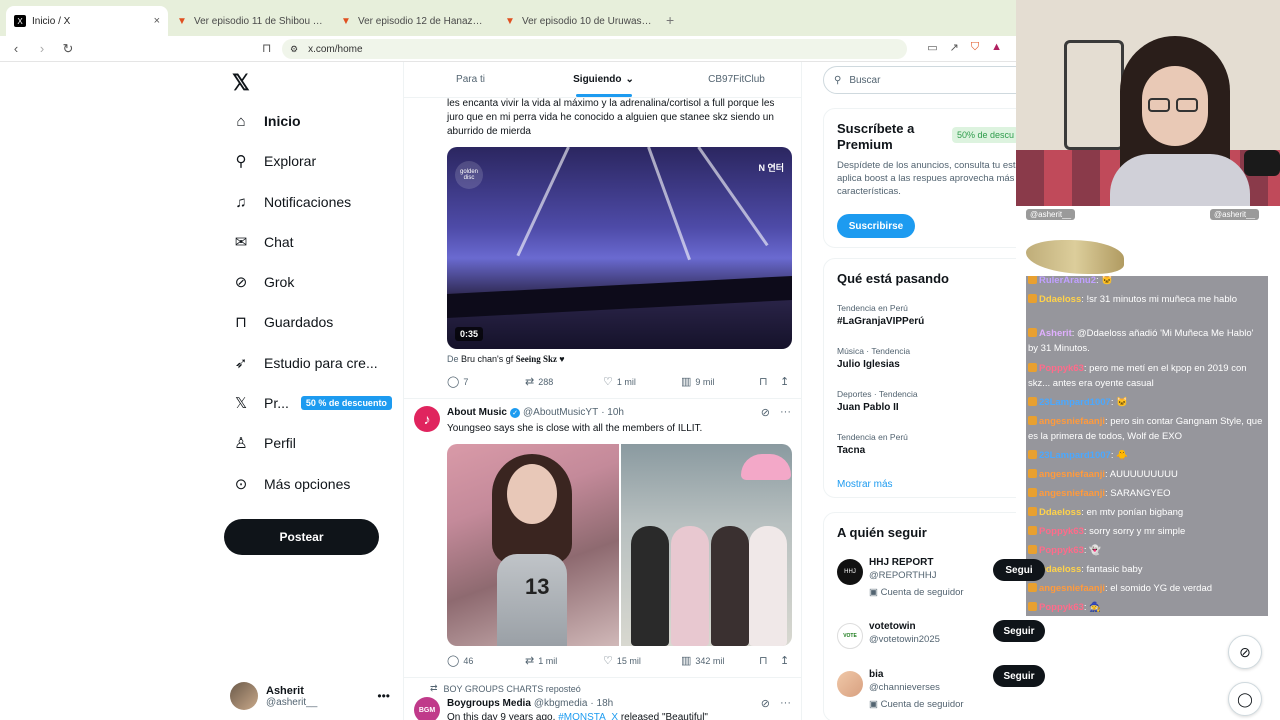  What do you see at coordinates (469, 175) in the screenshot?
I see `golden-disc-logo: golden disc` at bounding box center [469, 175].